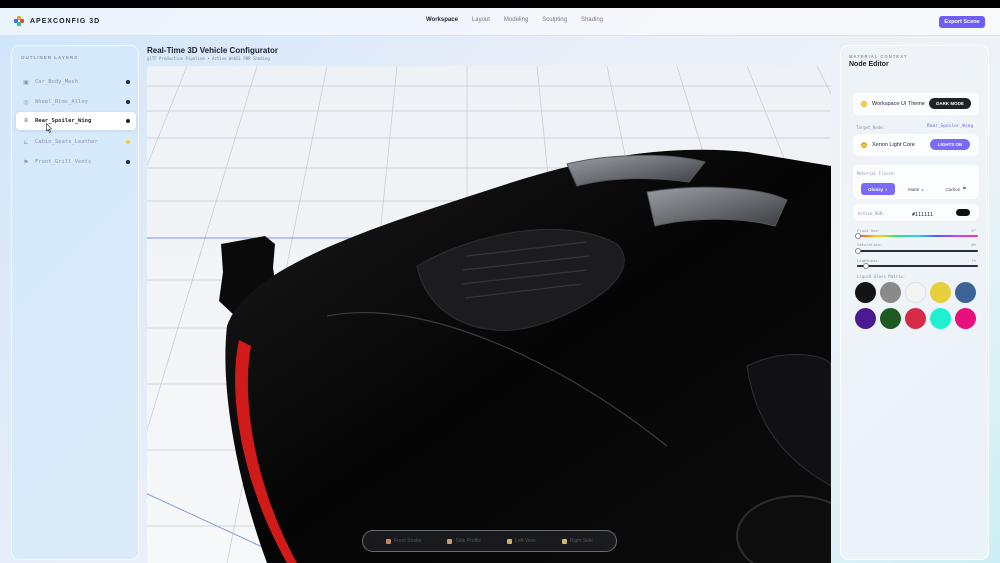  I want to click on camera-front-studio-button: Front Studio, so click(403, 541).